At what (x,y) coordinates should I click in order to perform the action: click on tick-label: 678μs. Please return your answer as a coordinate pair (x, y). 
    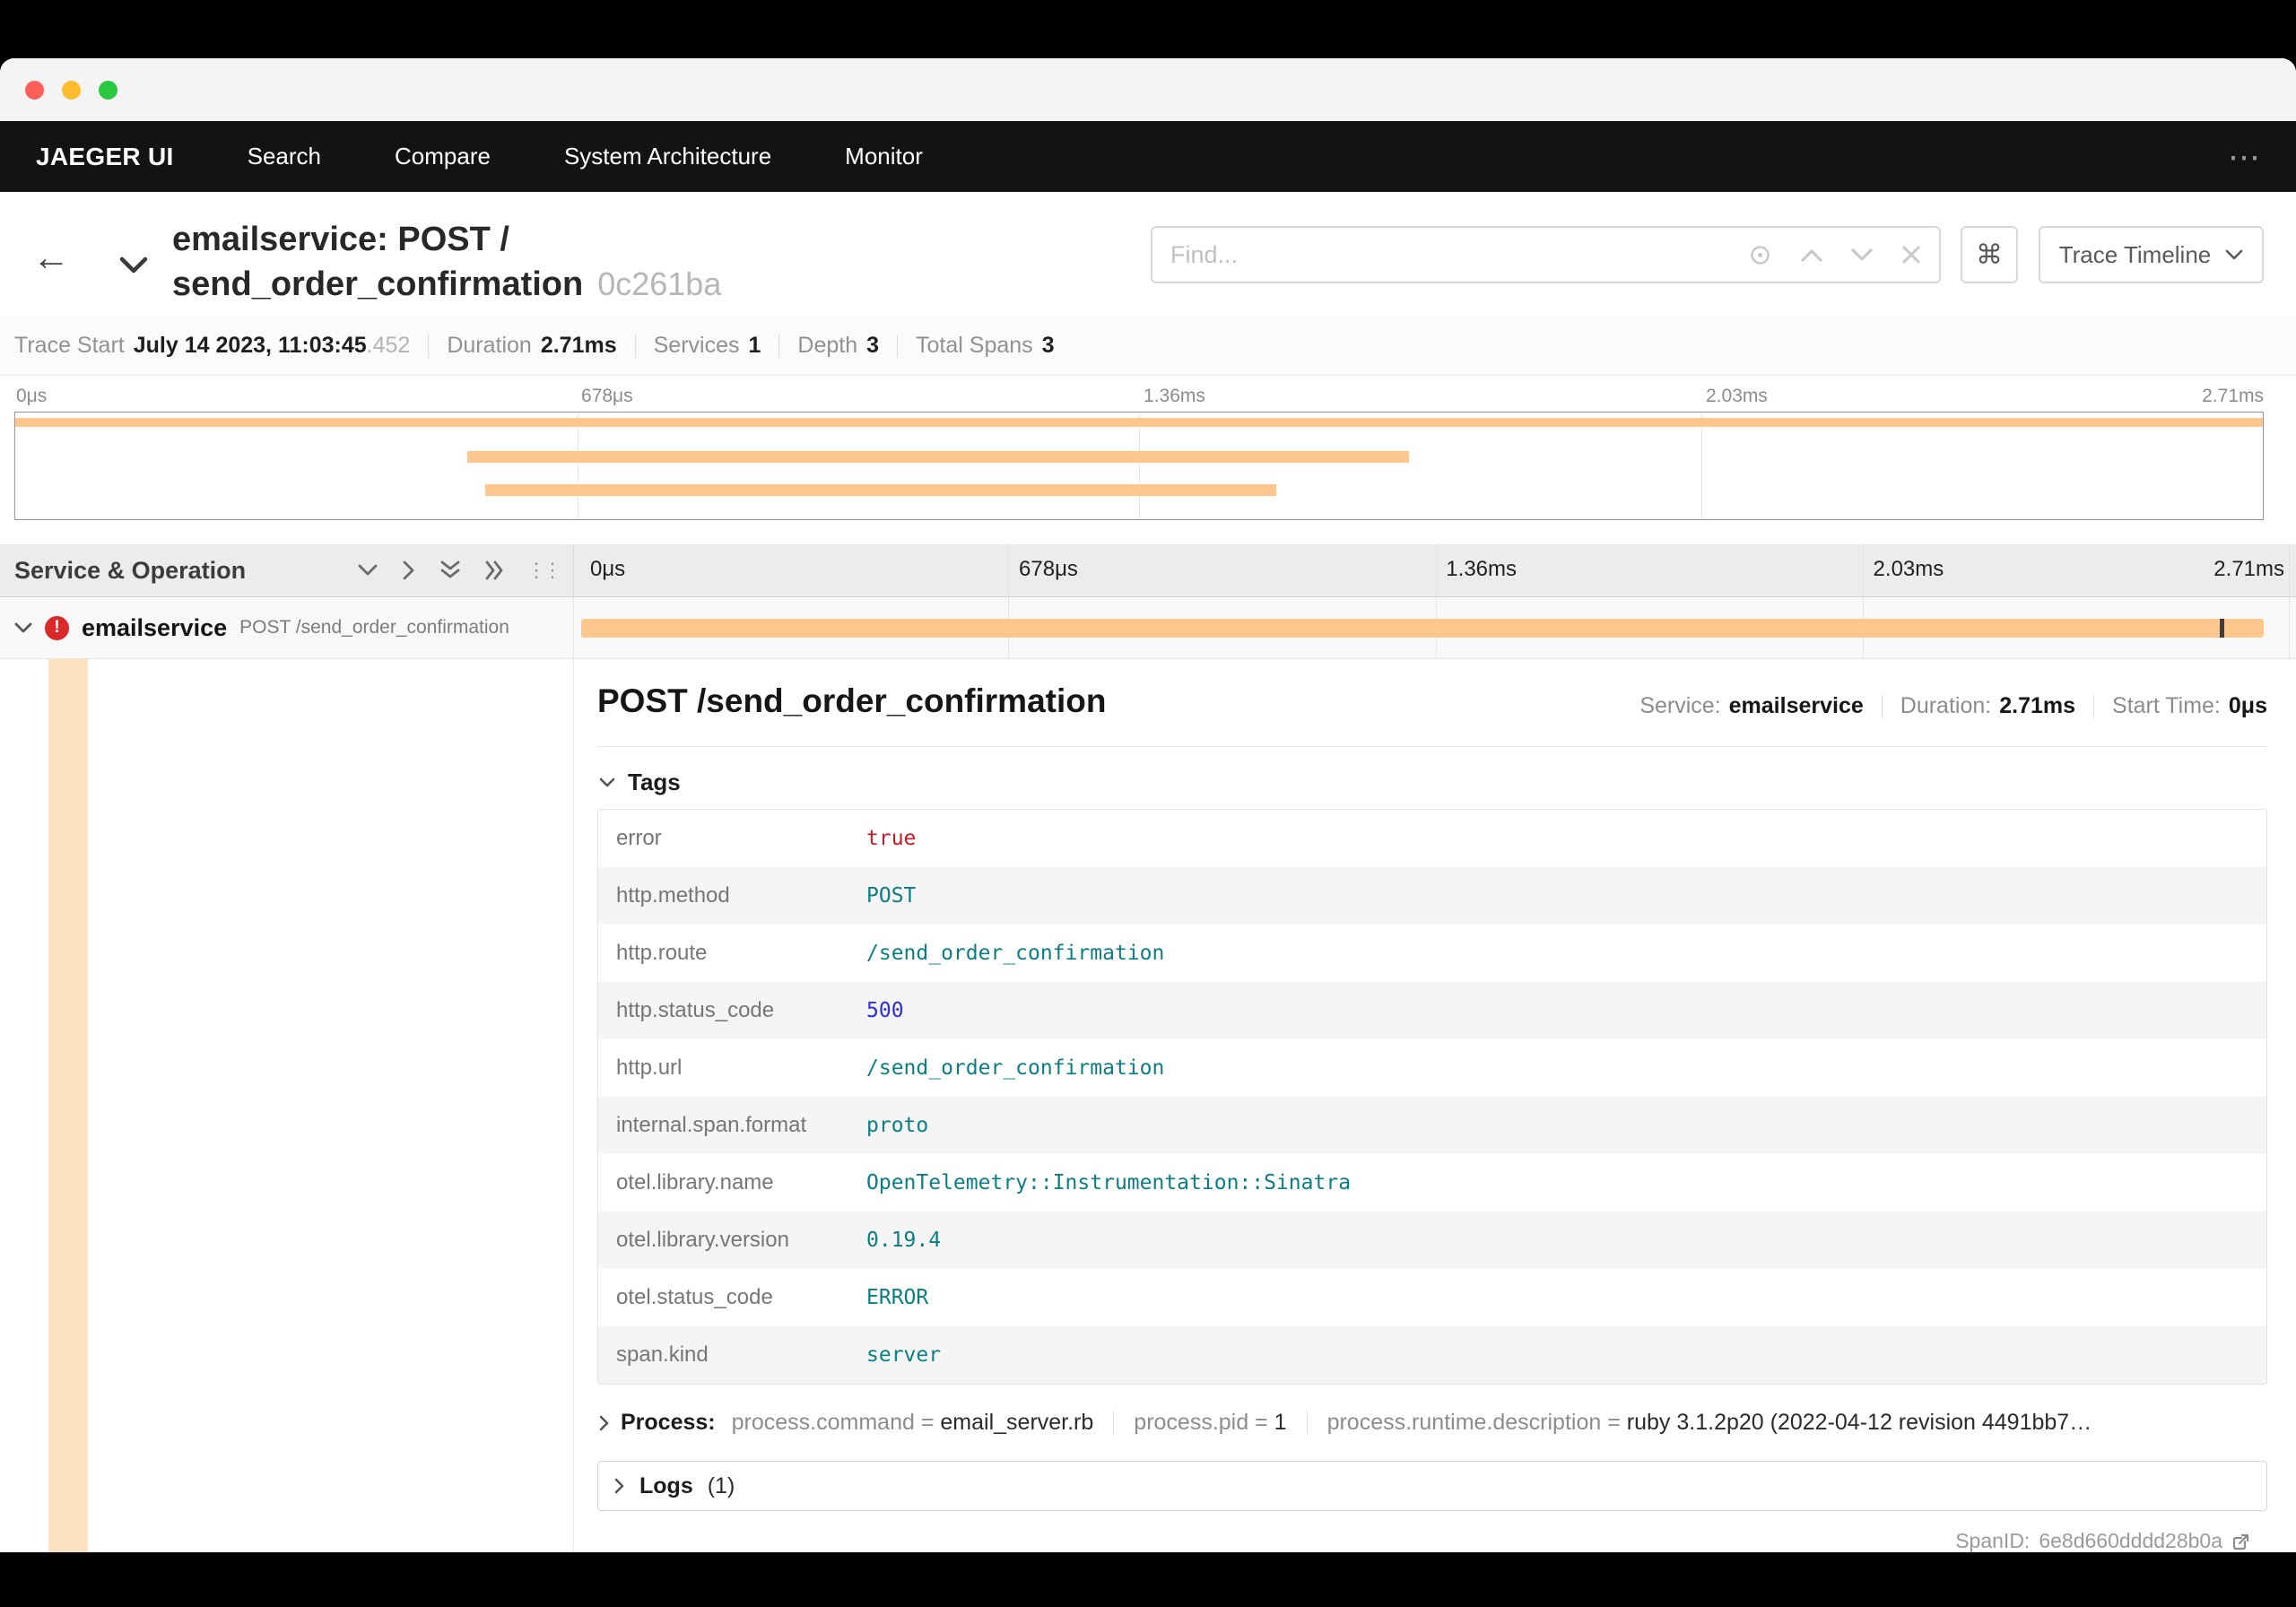
    Looking at the image, I should click on (1048, 569).